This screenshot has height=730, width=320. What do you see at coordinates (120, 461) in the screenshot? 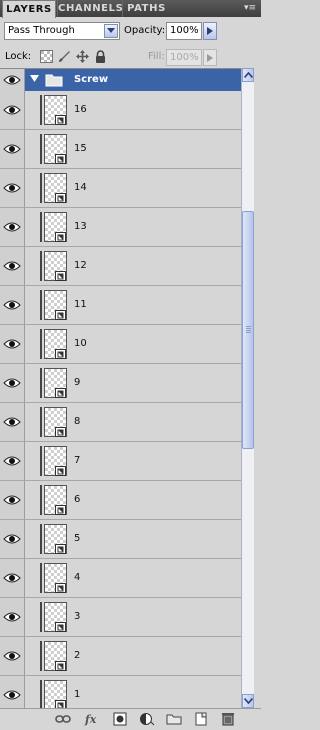
I see `layer-row: 7` at bounding box center [120, 461].